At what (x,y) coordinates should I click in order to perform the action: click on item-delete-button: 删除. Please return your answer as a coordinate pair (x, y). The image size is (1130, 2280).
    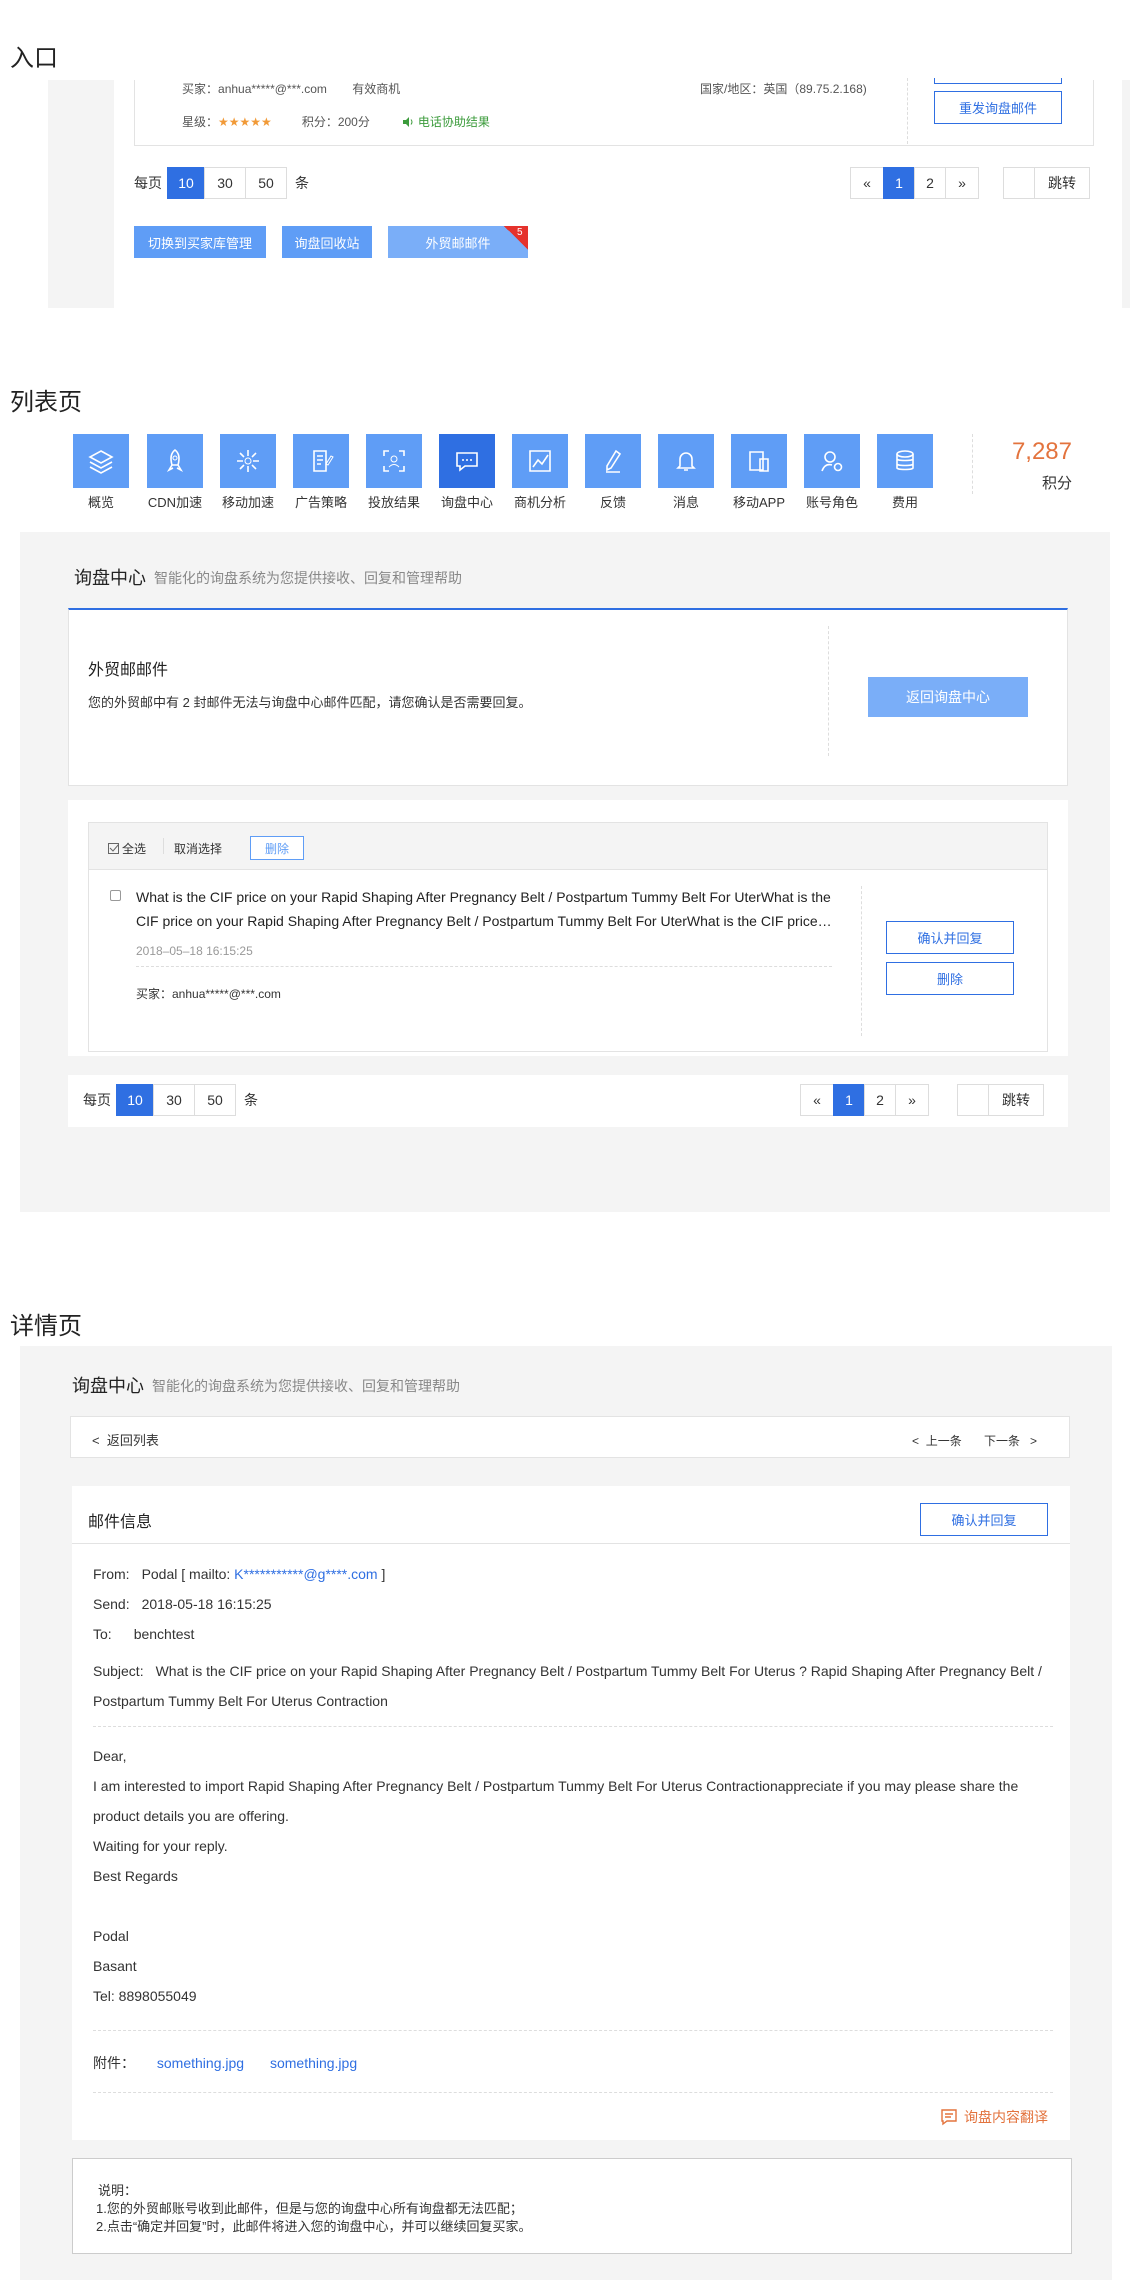
    Looking at the image, I should click on (950, 978).